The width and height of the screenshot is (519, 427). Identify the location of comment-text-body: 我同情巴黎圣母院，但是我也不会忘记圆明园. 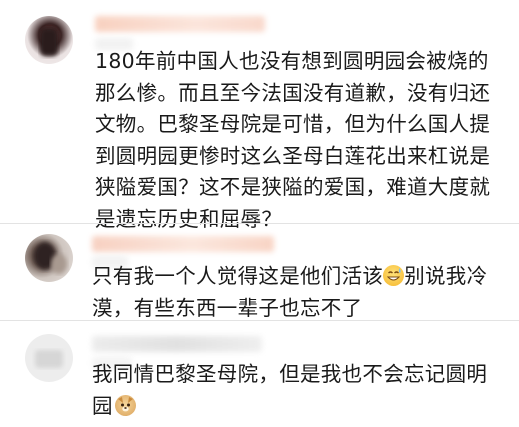
(290, 390).